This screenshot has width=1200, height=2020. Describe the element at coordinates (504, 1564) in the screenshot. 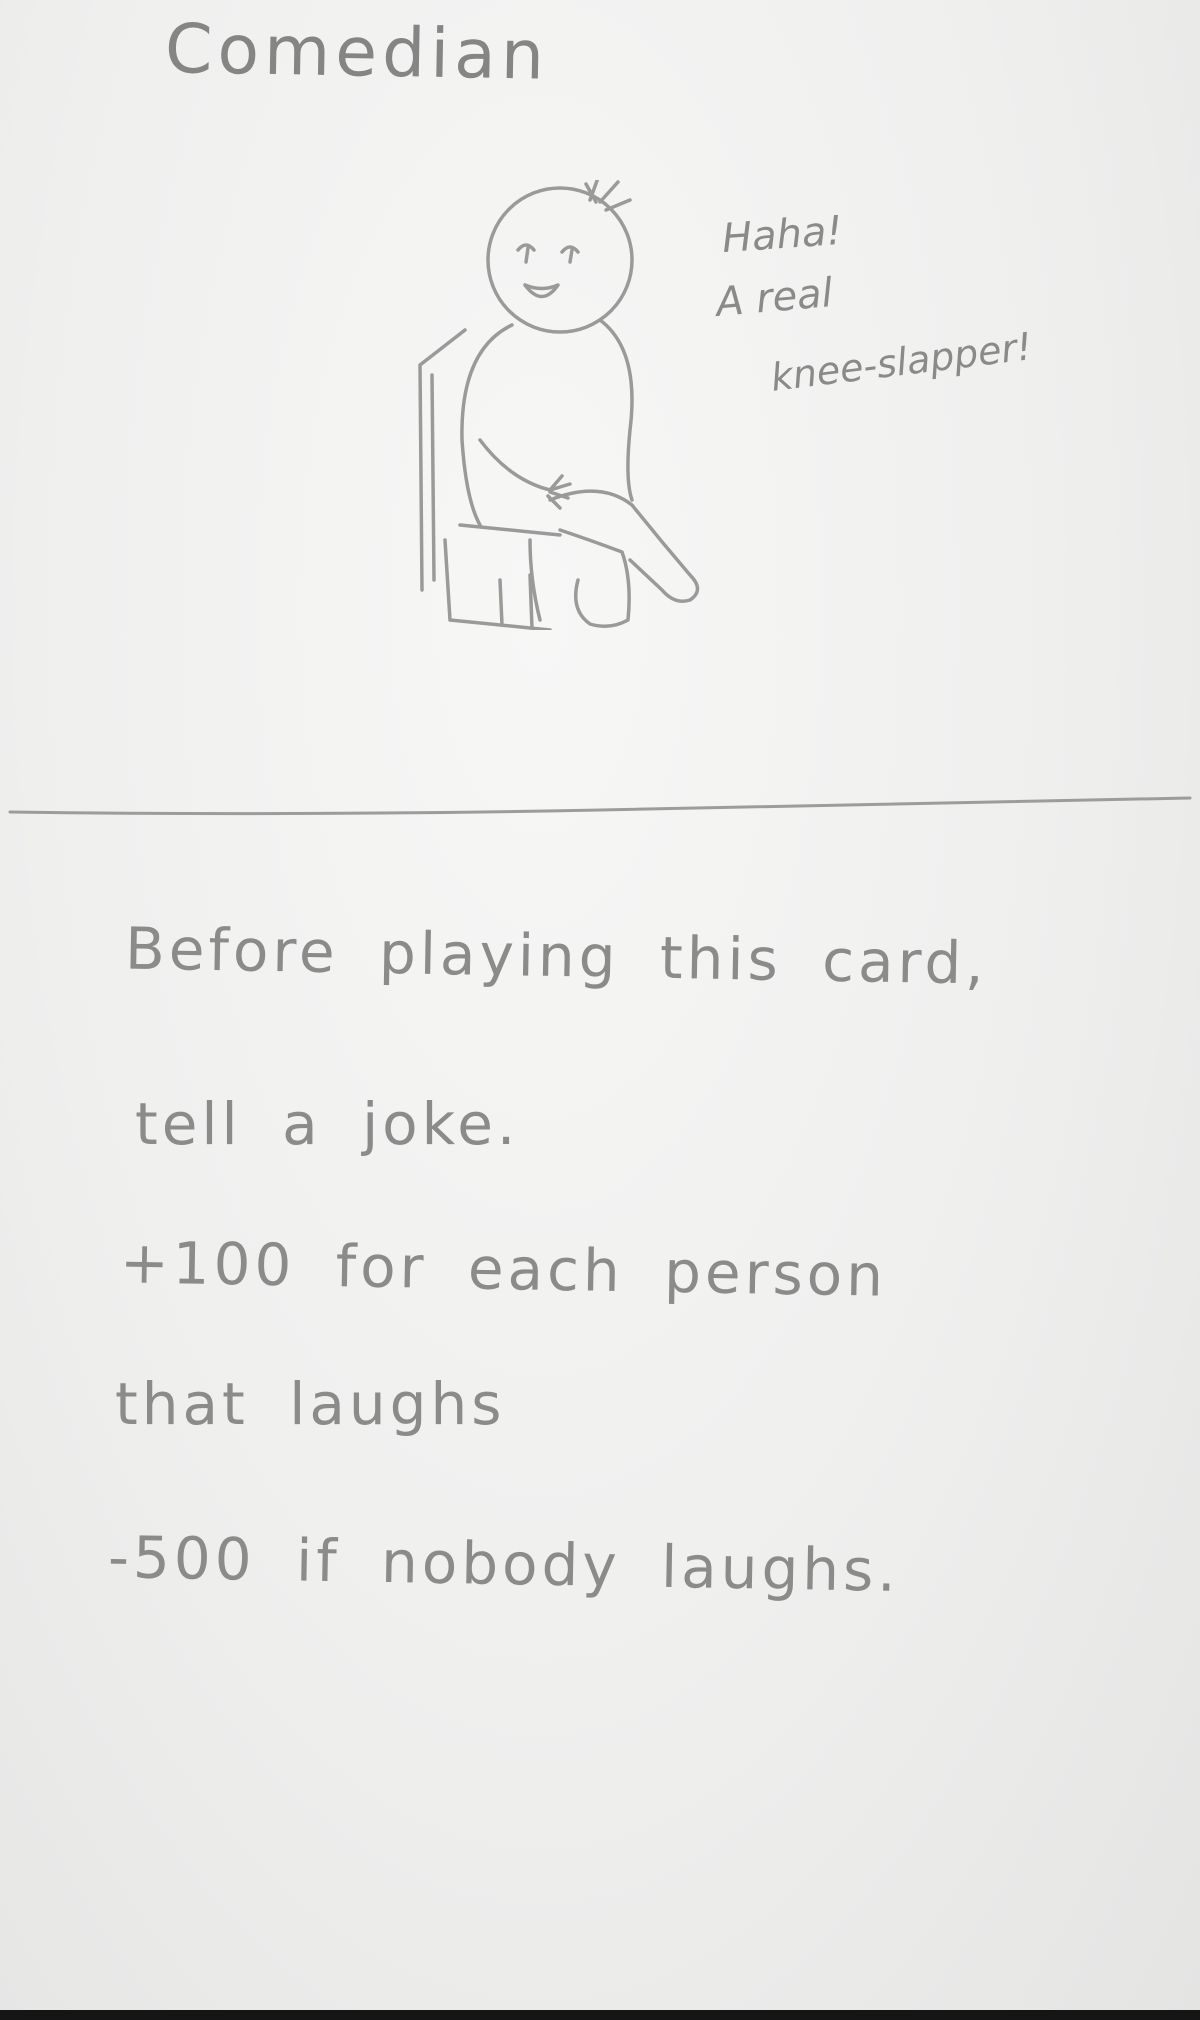

I see `rule-line-5: -500 if nobody laughs.` at that location.